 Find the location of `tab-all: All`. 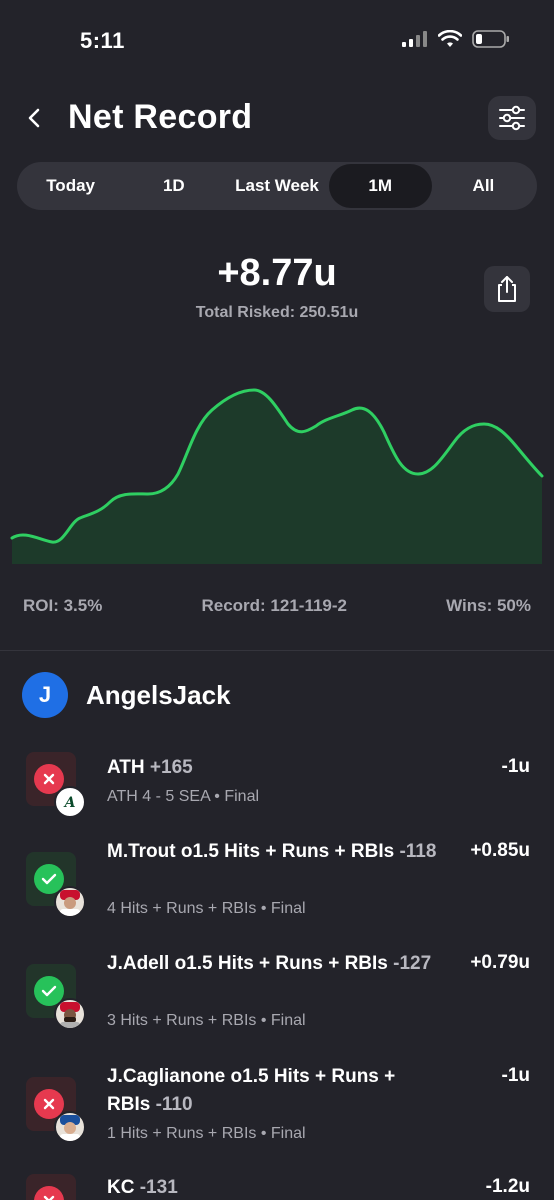

tab-all: All is located at coordinates (483, 186).